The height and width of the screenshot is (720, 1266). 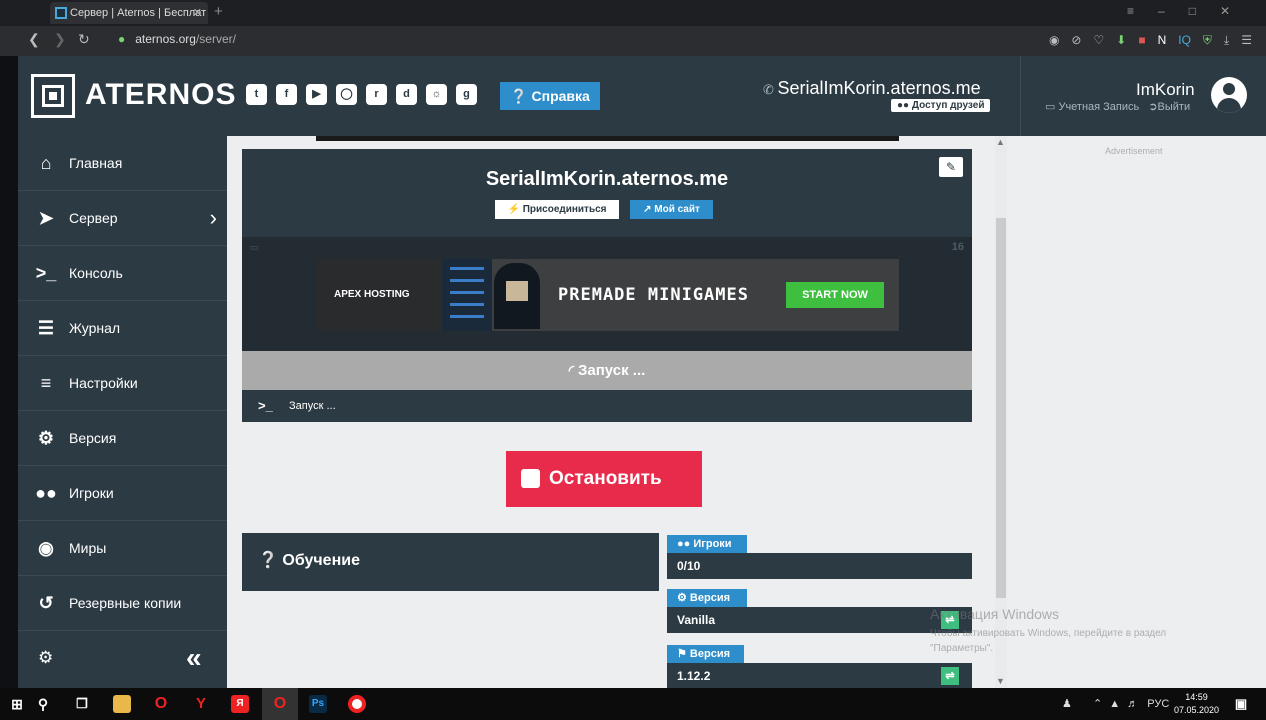 I want to click on shuffle-icon: ⇌, so click(x=950, y=676).